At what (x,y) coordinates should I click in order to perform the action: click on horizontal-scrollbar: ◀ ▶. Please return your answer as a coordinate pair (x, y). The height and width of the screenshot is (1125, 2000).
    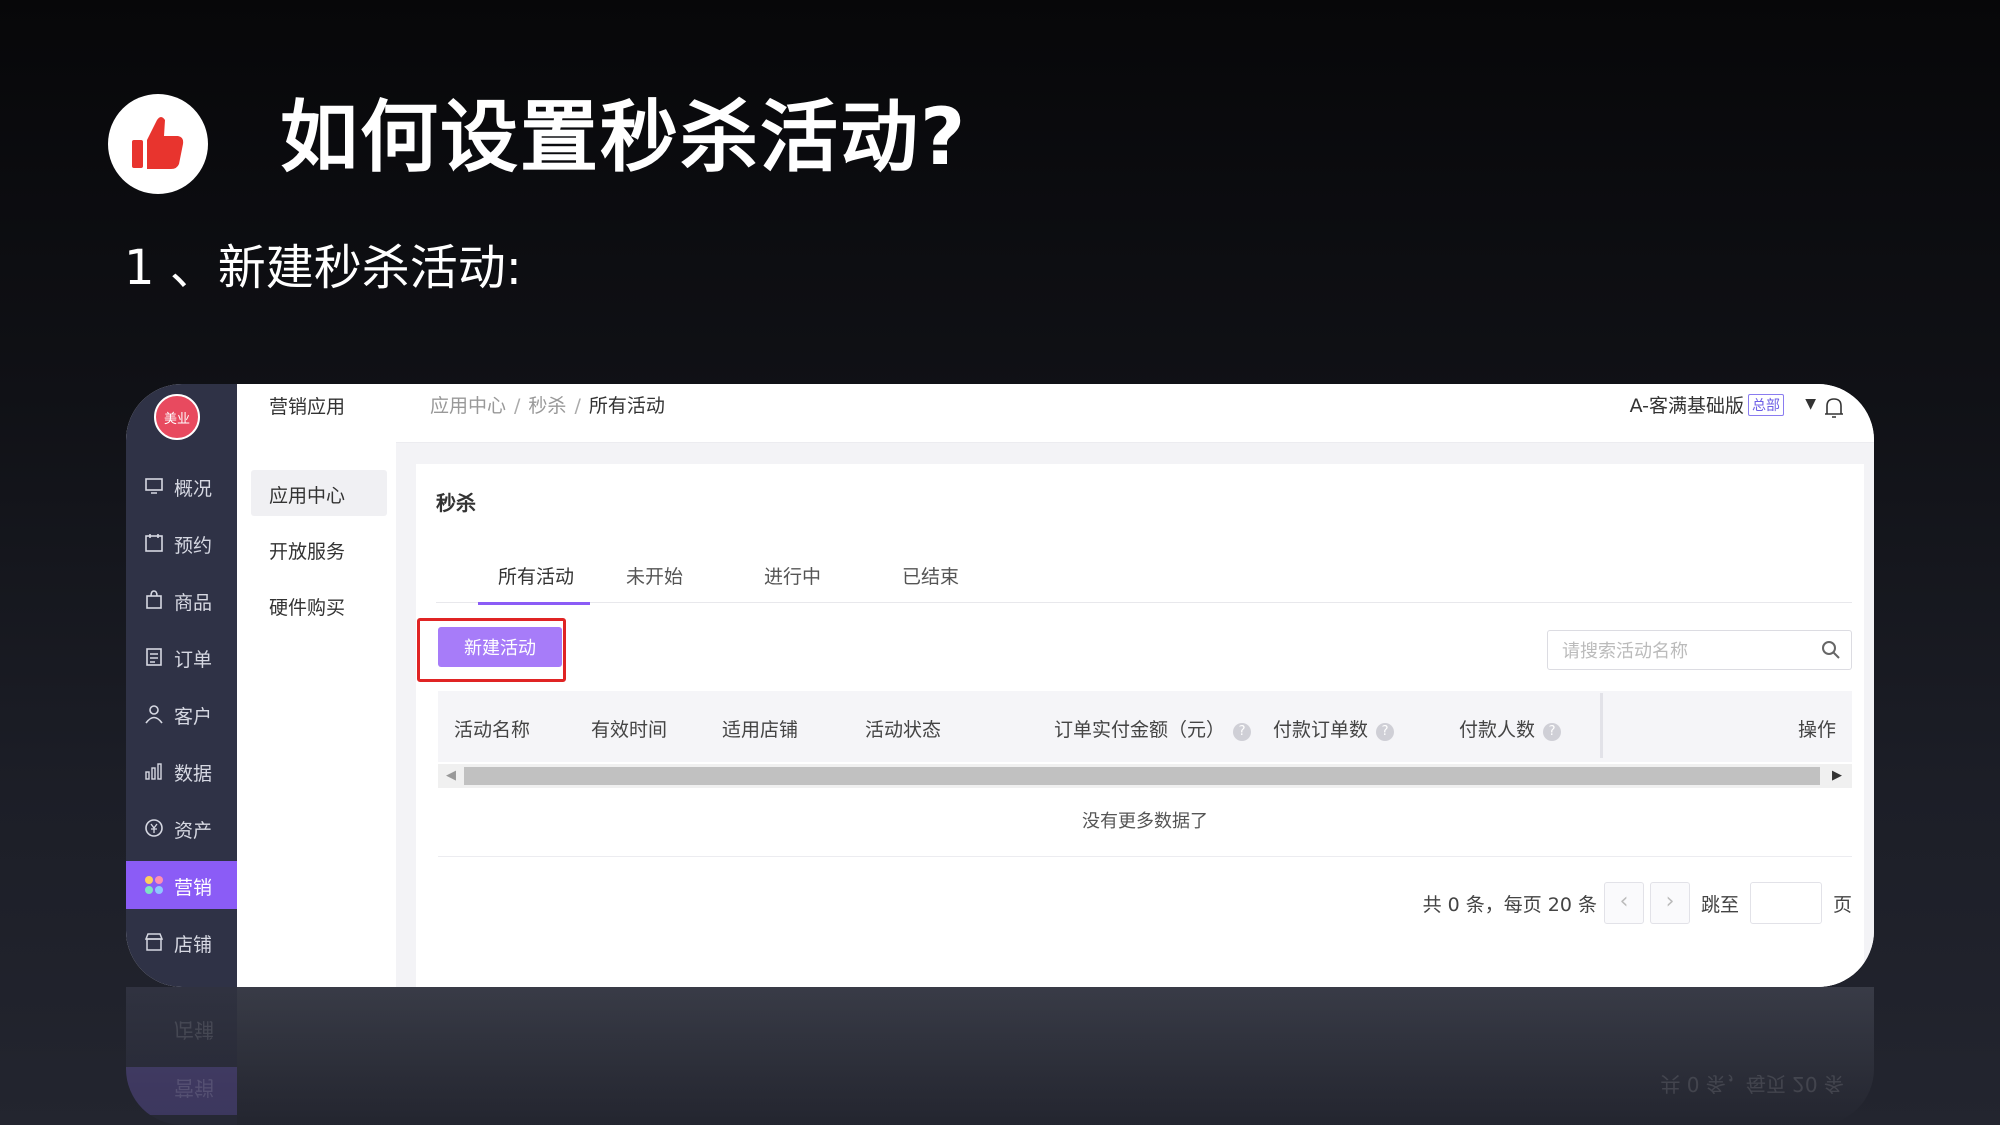
    Looking at the image, I should click on (1145, 776).